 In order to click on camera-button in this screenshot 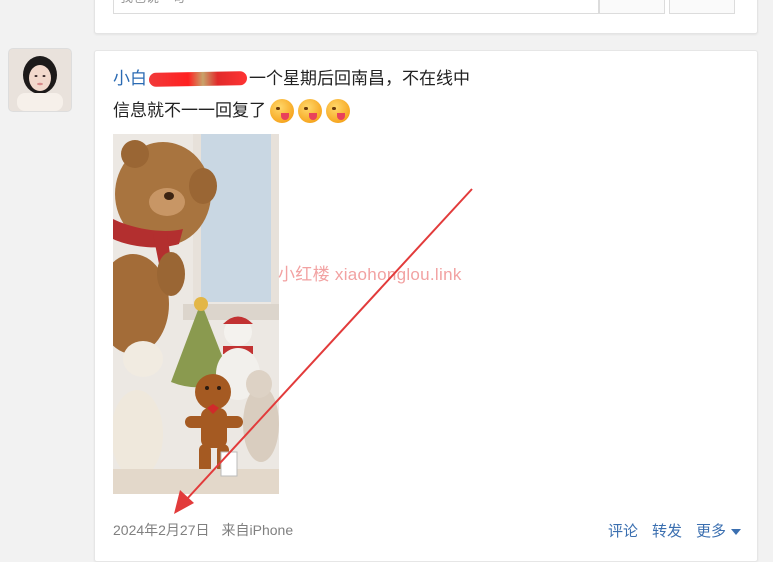, I will do `click(632, 7)`.